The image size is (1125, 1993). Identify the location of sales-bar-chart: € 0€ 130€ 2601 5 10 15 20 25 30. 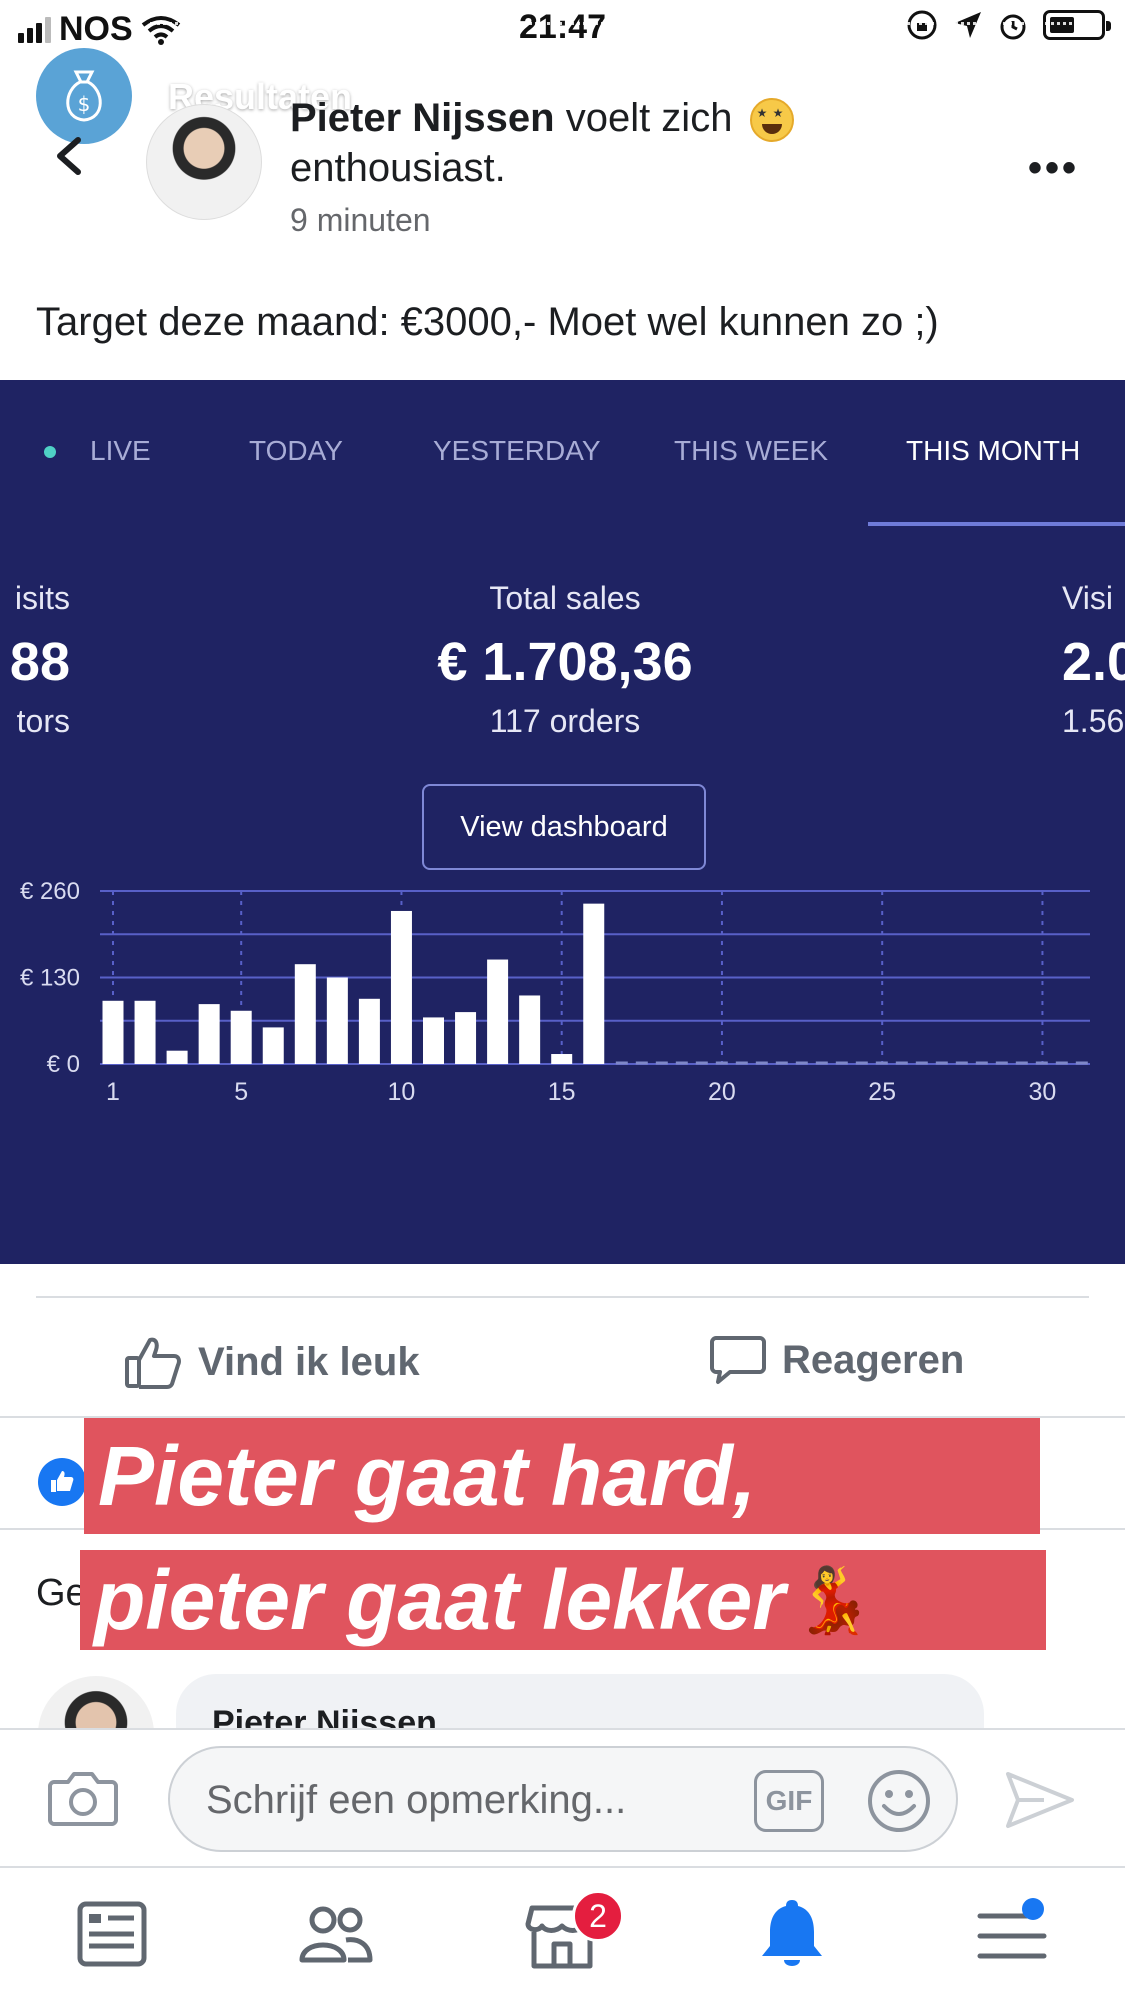
(555, 993).